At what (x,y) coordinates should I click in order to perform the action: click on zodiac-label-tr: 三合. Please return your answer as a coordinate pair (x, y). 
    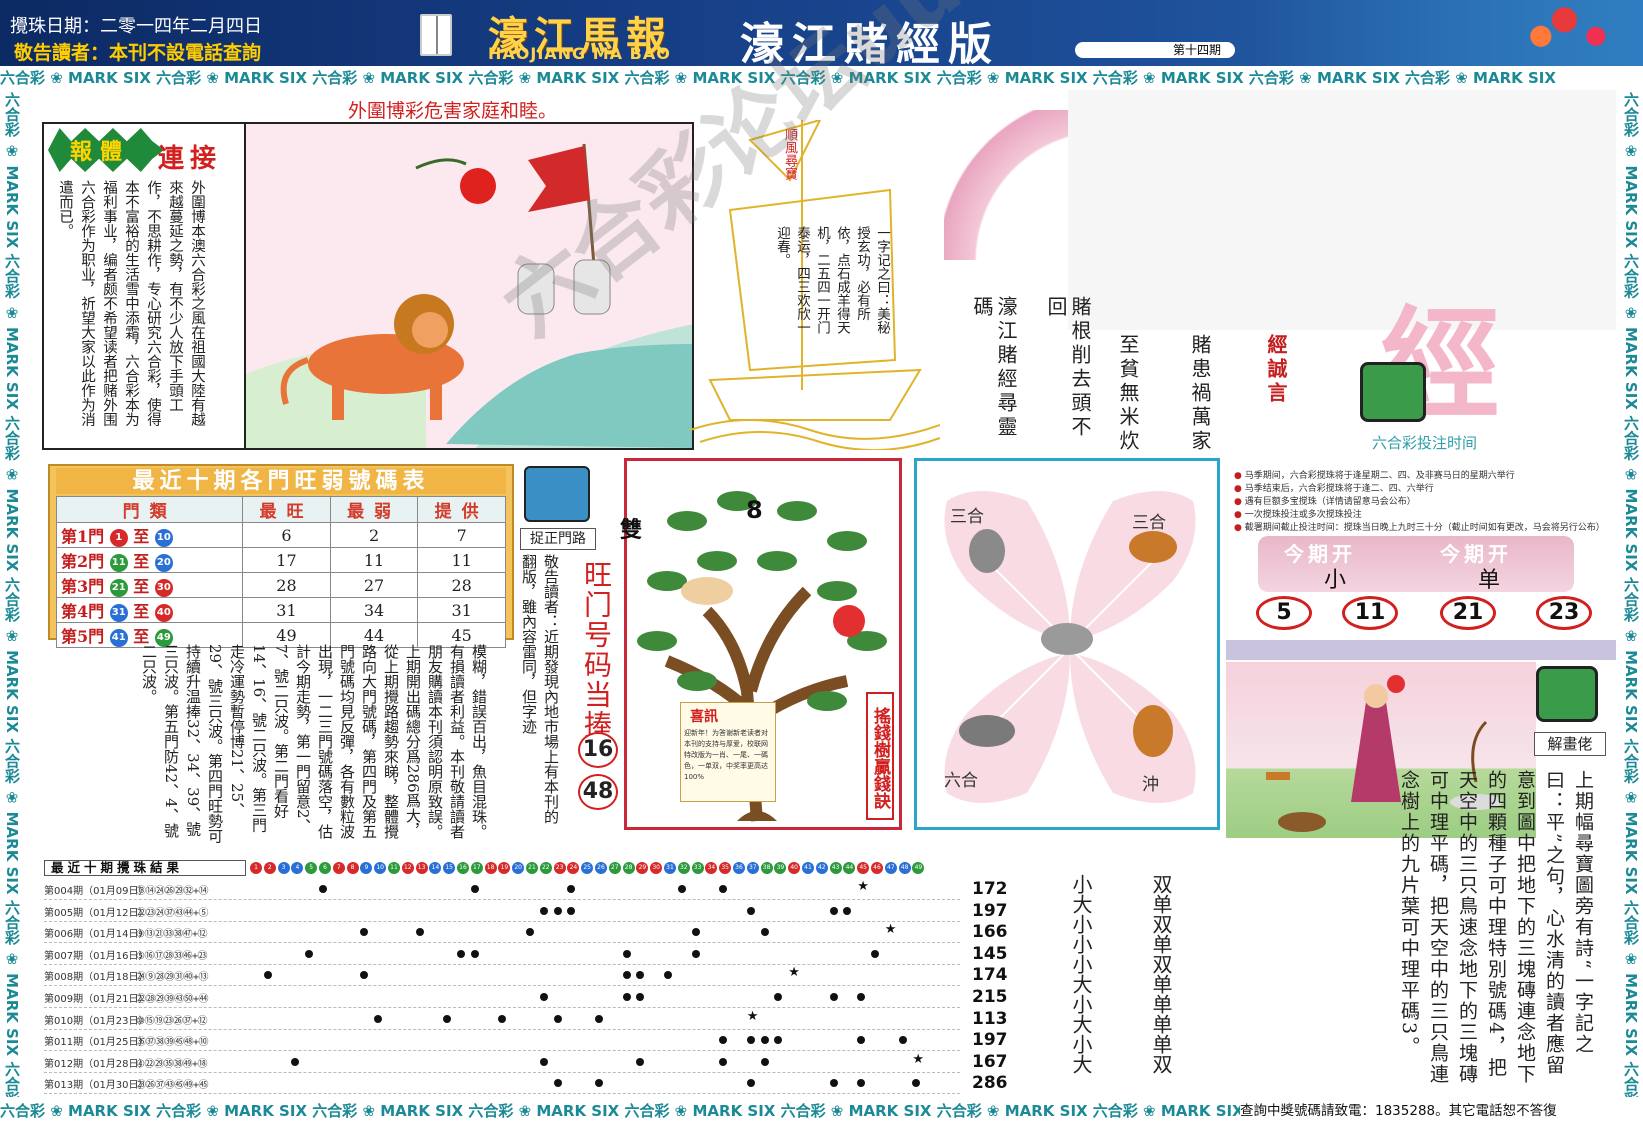
    Looking at the image, I should click on (1149, 523).